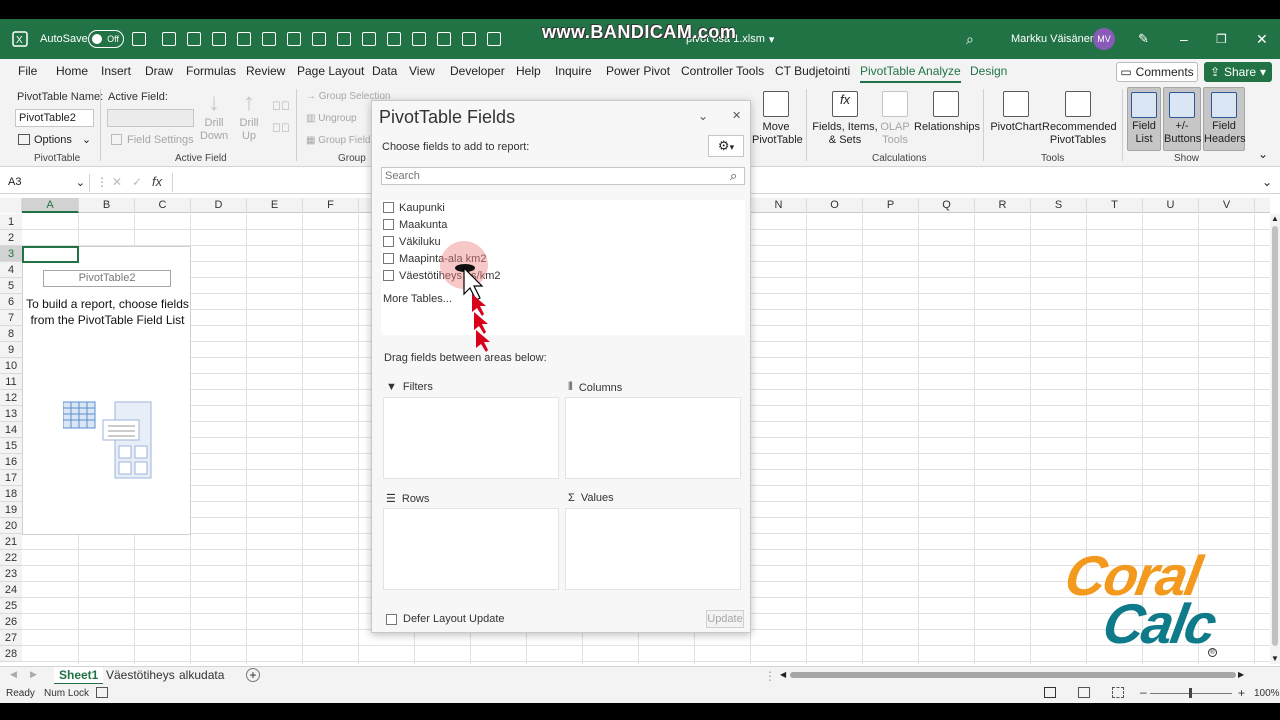  I want to click on accessibility-icon, so click(102, 692).